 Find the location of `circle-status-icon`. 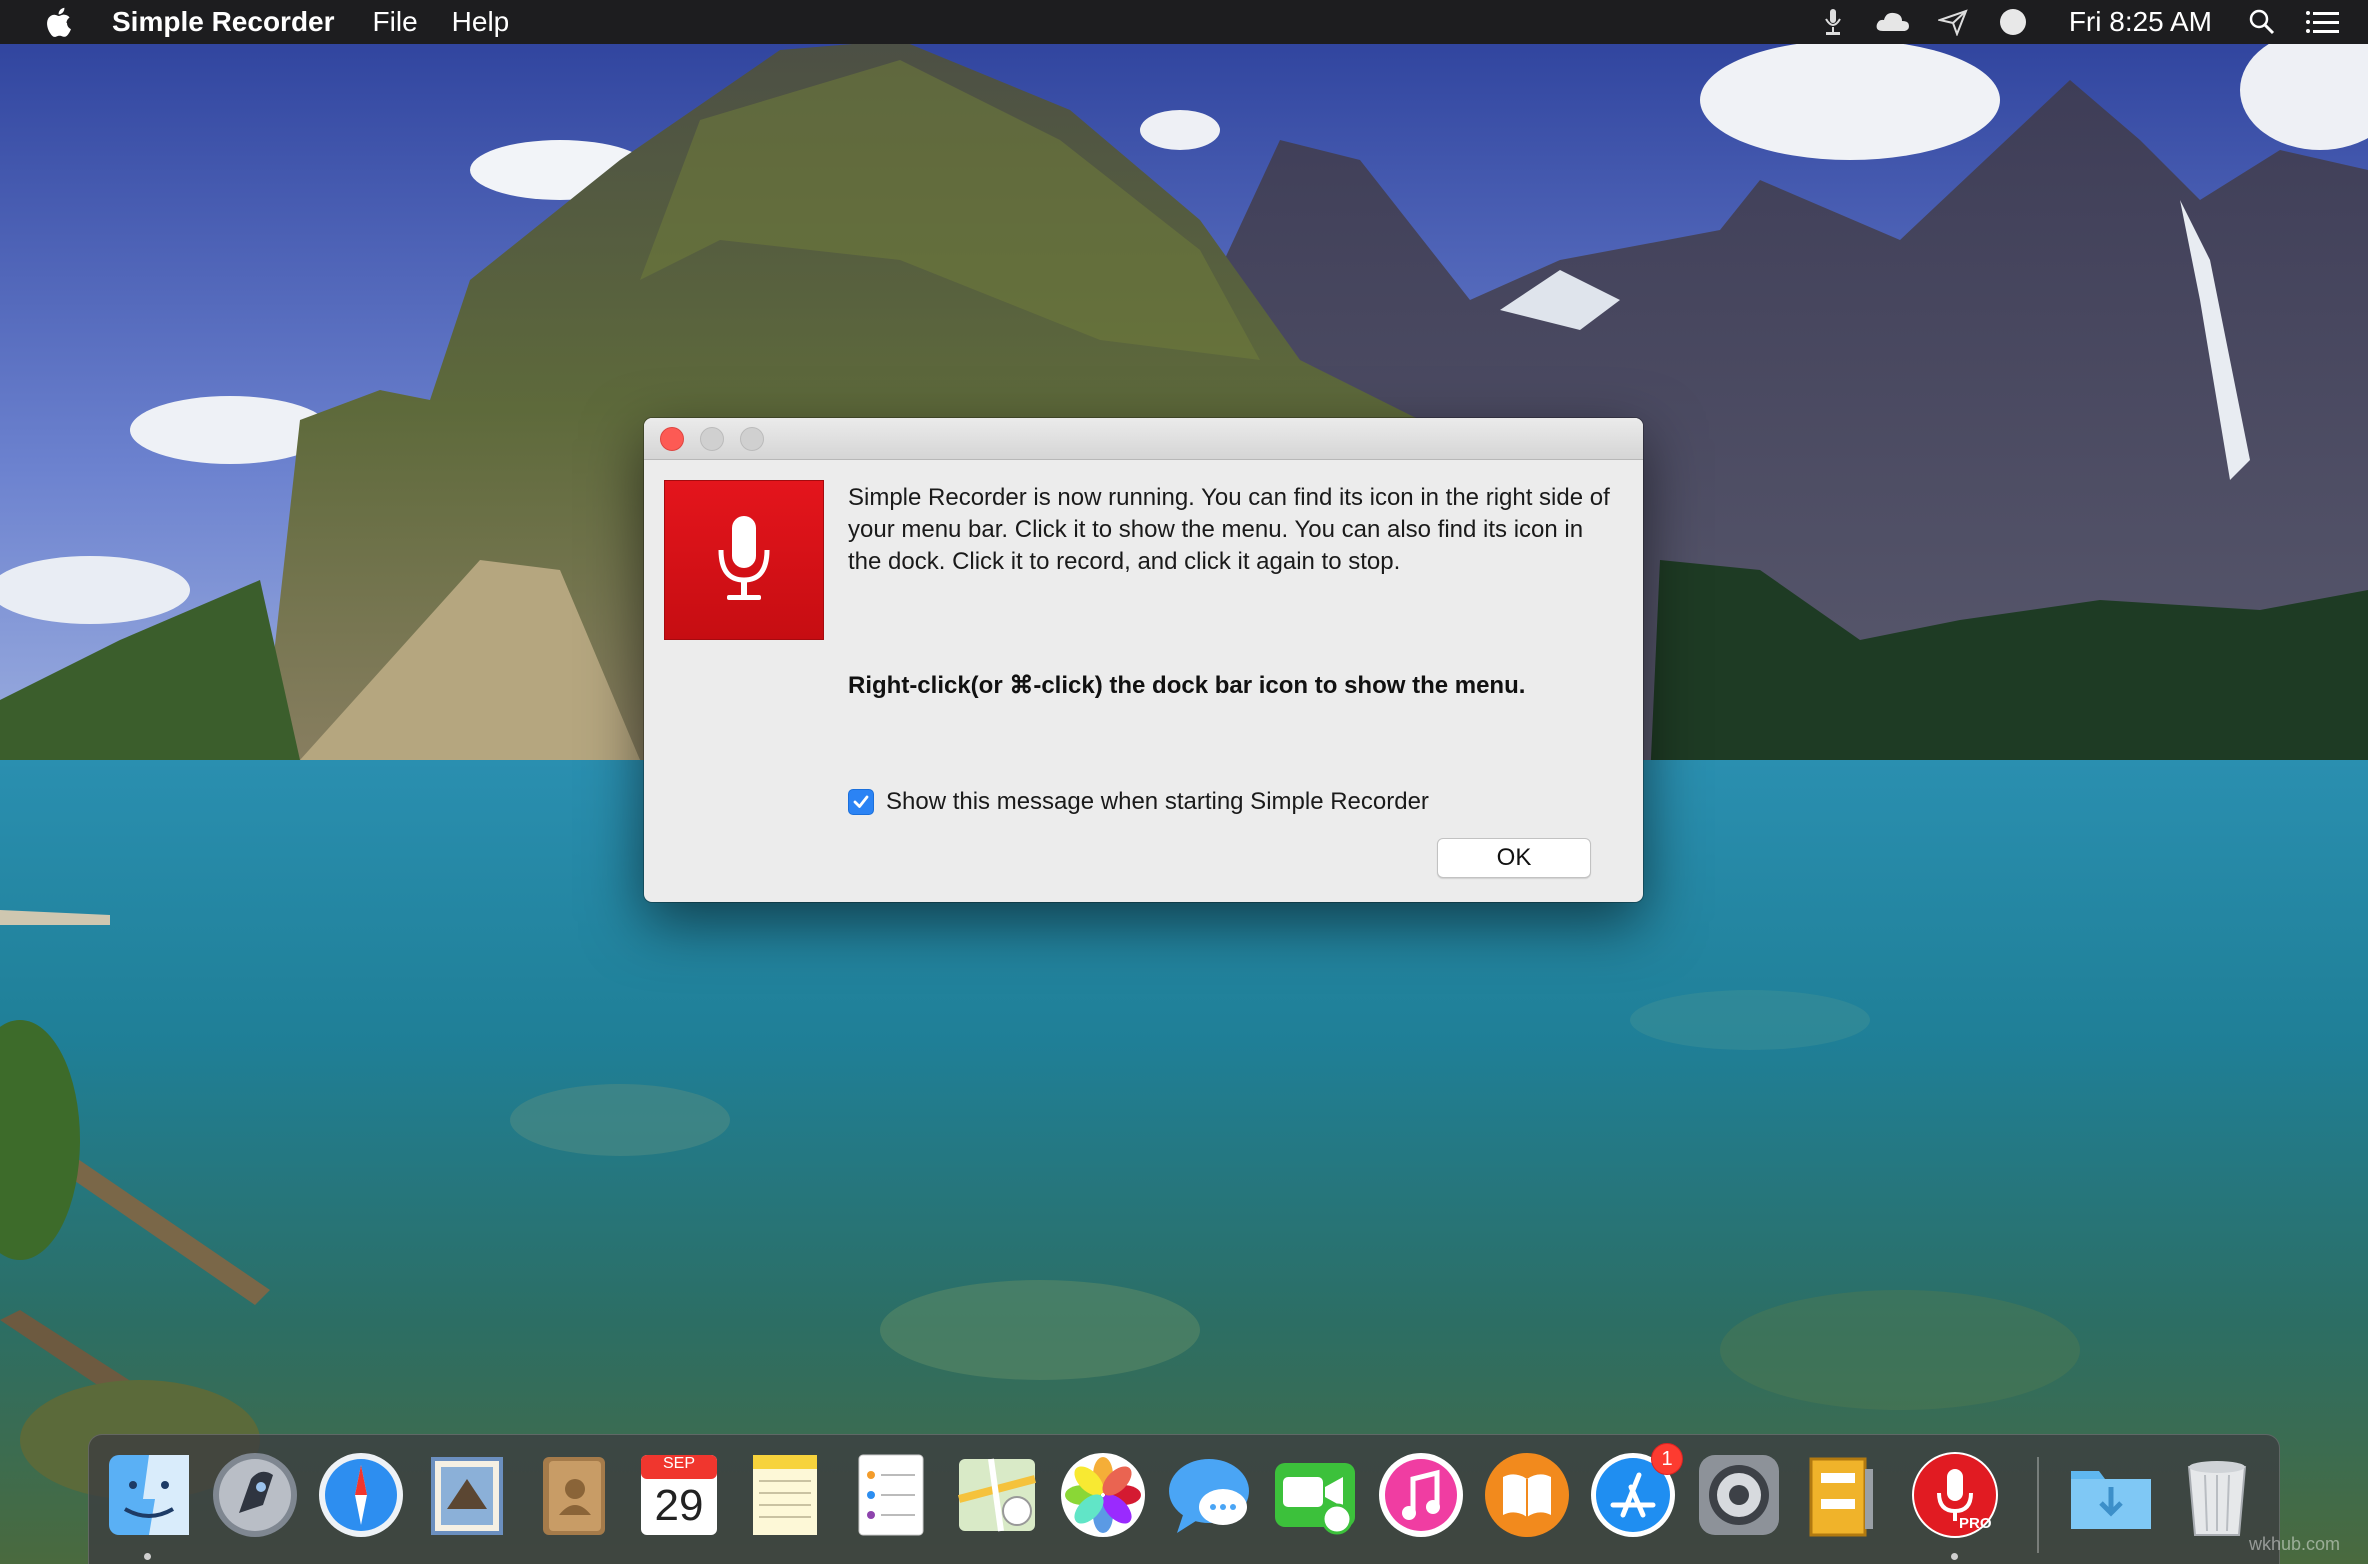

circle-status-icon is located at coordinates (2013, 22).